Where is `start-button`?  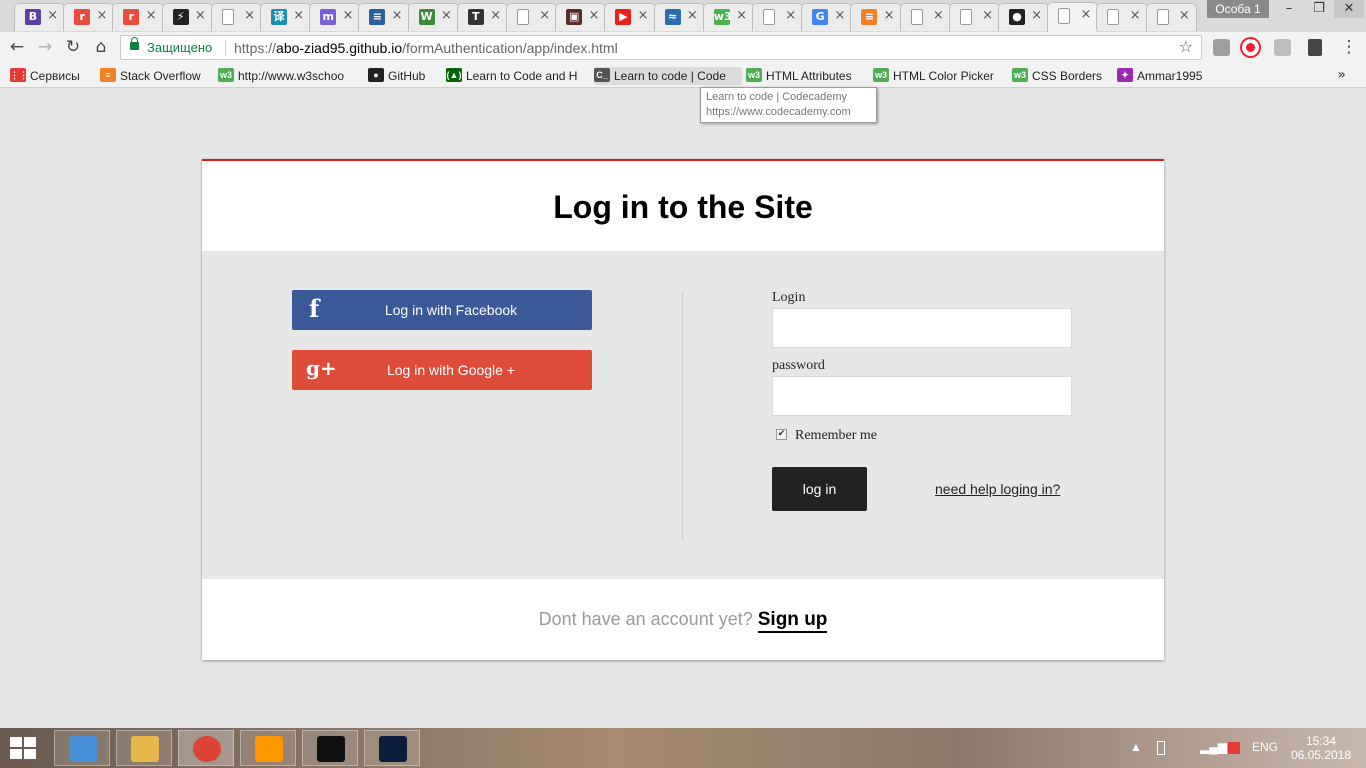 start-button is located at coordinates (23, 748).